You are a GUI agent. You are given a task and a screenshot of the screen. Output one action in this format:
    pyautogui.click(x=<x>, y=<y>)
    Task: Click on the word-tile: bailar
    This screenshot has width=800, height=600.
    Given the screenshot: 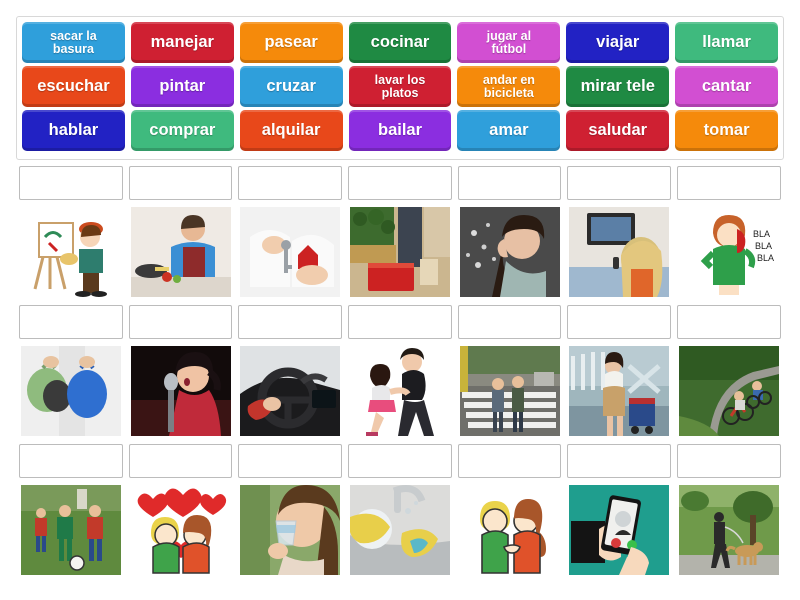 What is the action you would take?
    pyautogui.click(x=400, y=130)
    